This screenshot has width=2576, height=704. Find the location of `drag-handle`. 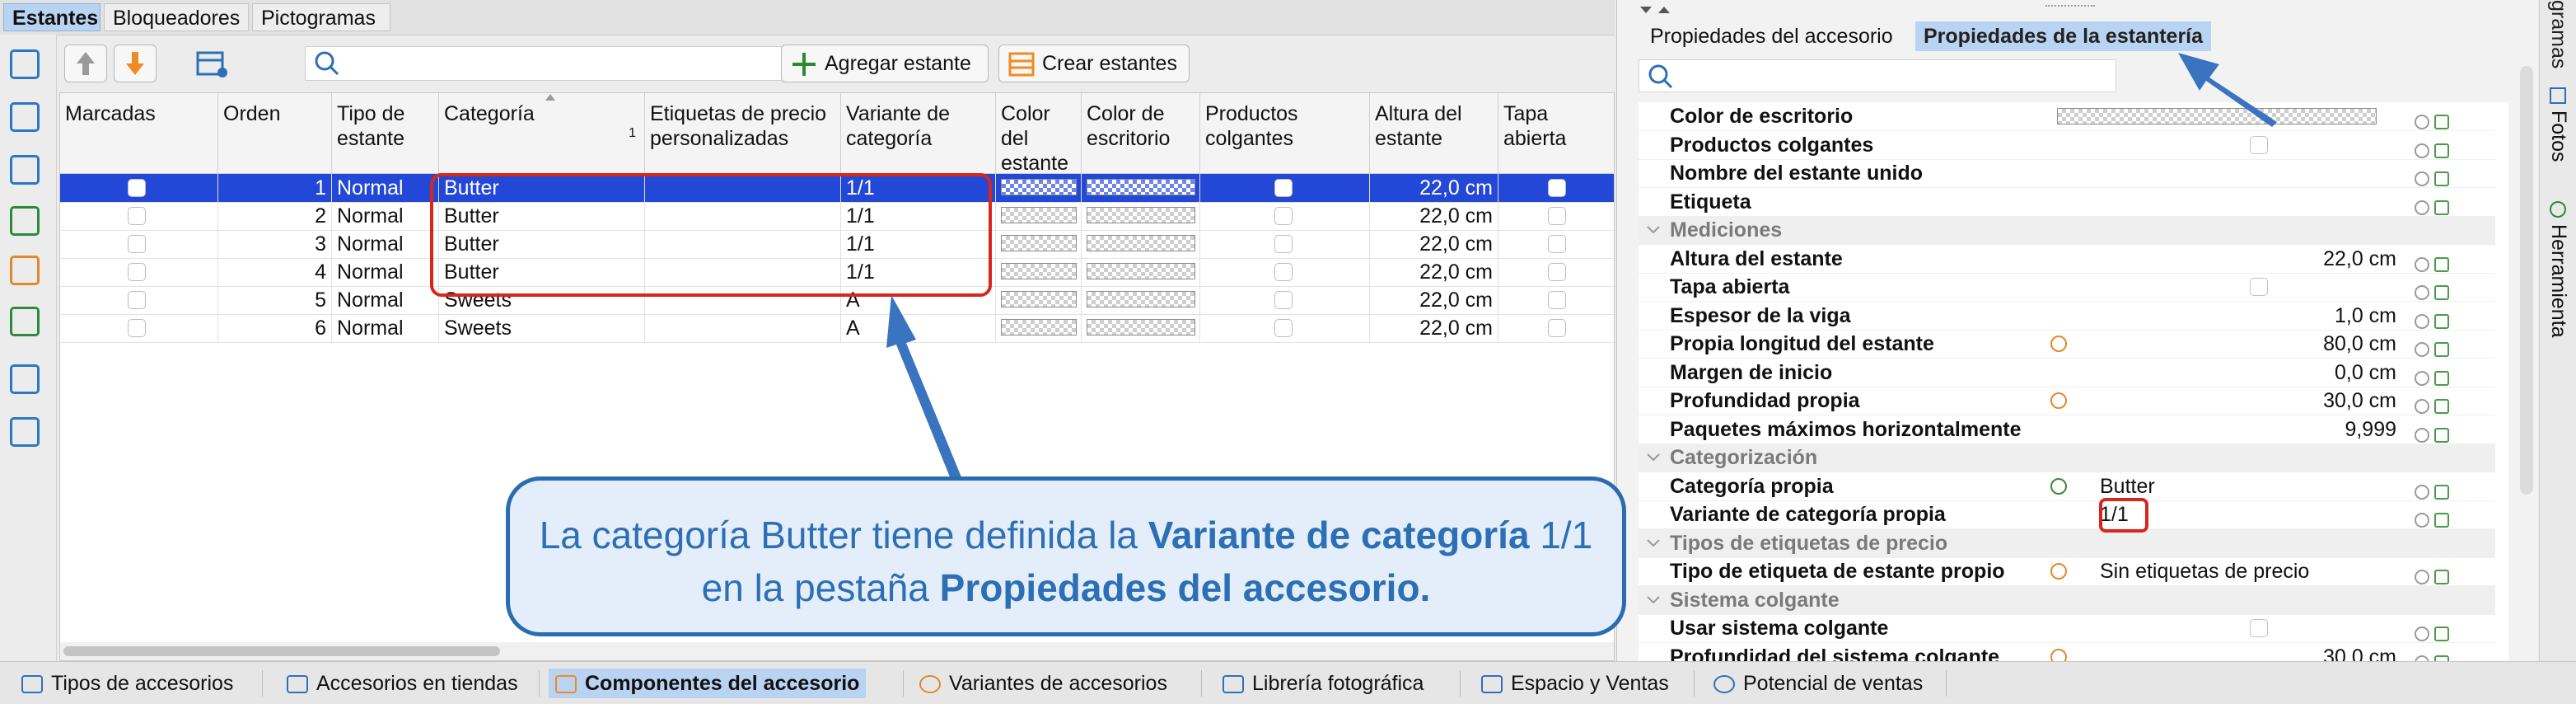

drag-handle is located at coordinates (2070, 7).